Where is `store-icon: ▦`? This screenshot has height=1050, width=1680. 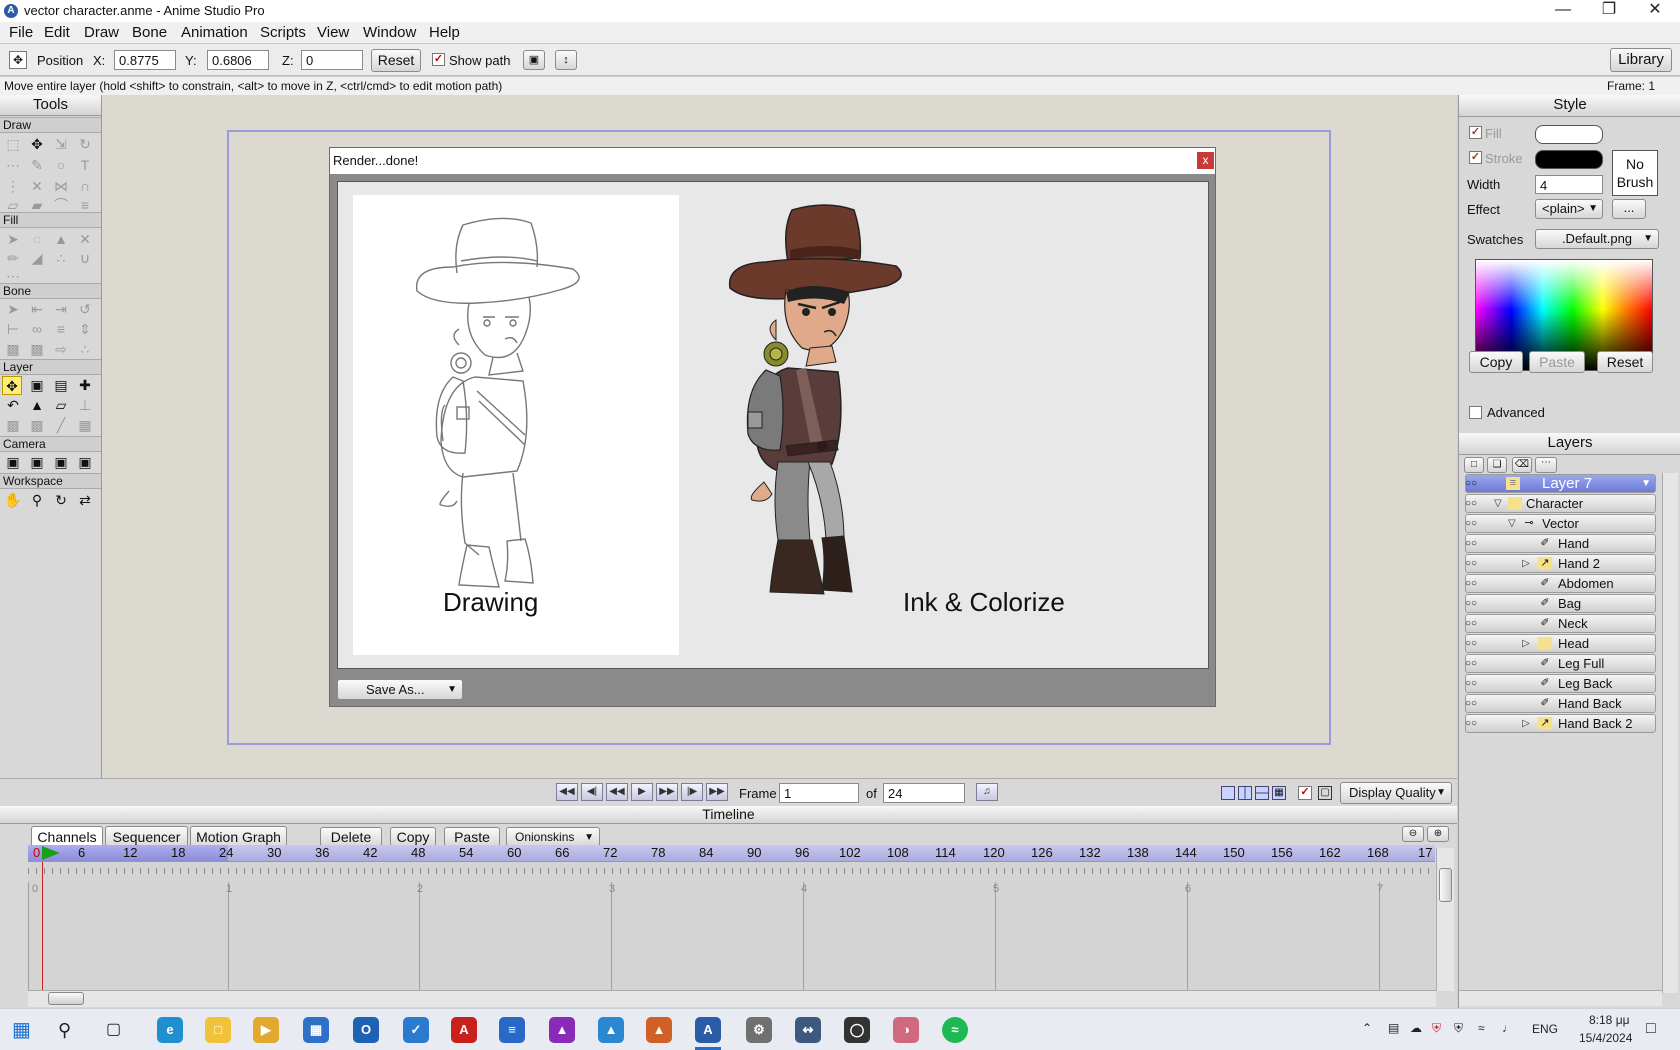 store-icon: ▦ is located at coordinates (316, 1030).